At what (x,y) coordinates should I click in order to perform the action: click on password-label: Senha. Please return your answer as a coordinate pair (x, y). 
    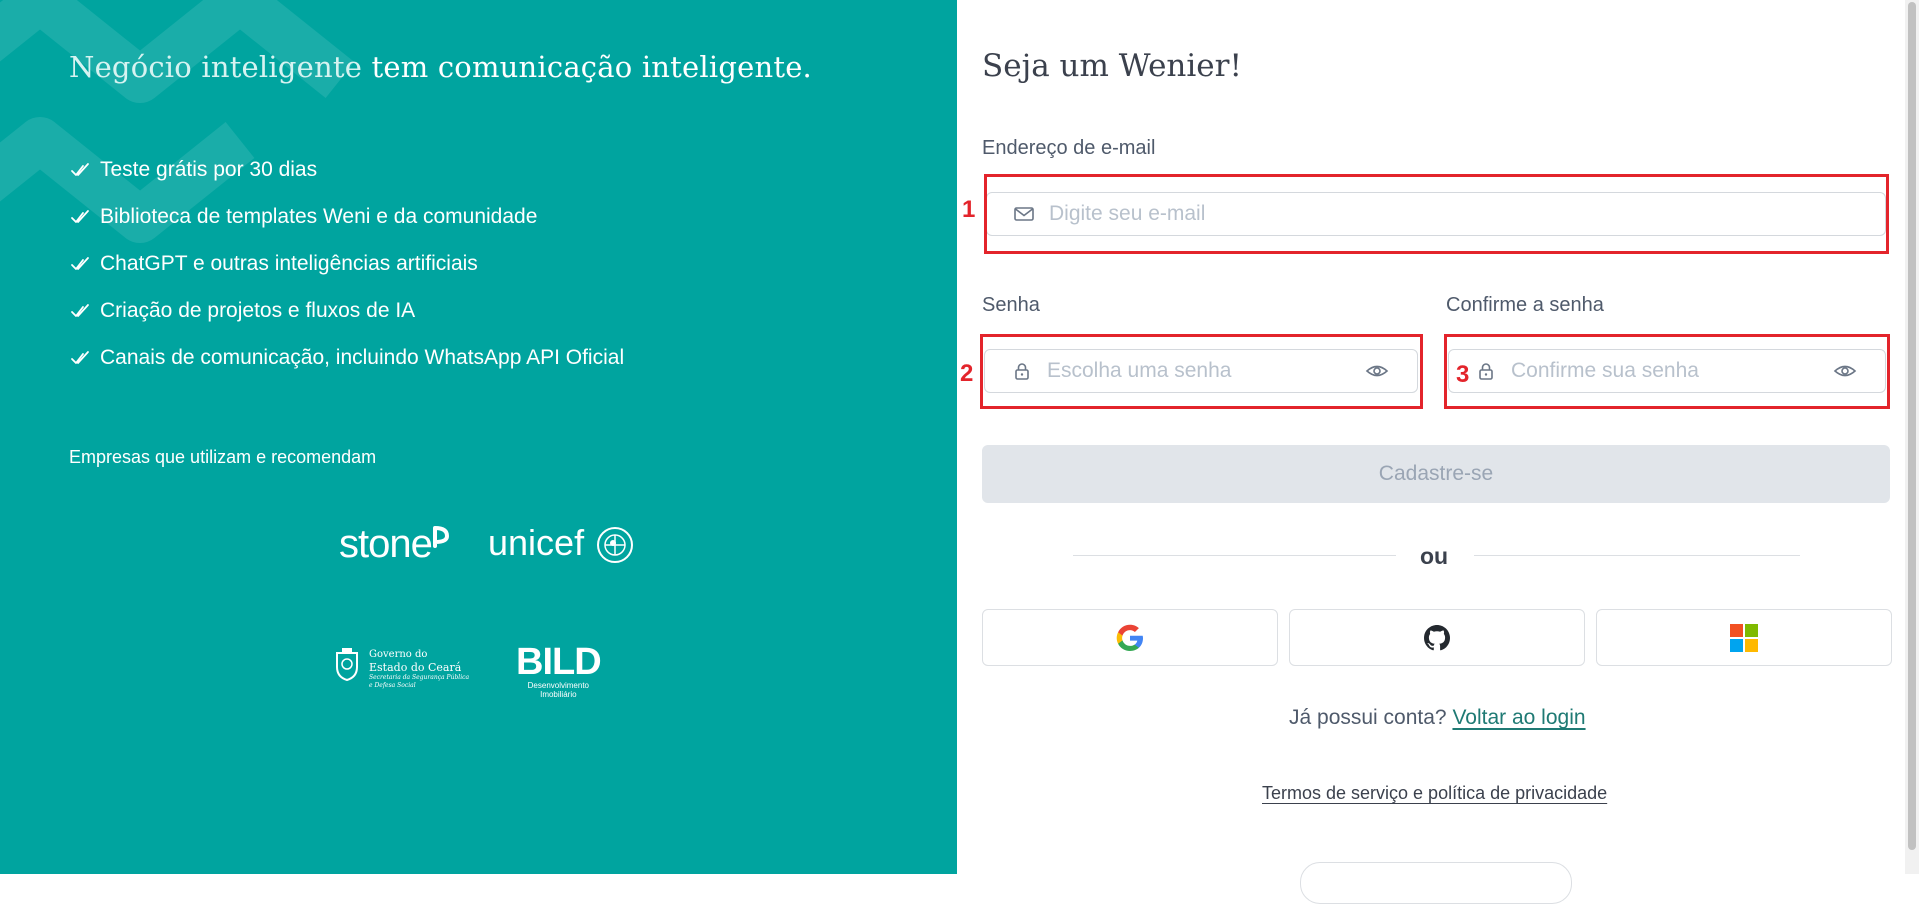
    Looking at the image, I should click on (1011, 305).